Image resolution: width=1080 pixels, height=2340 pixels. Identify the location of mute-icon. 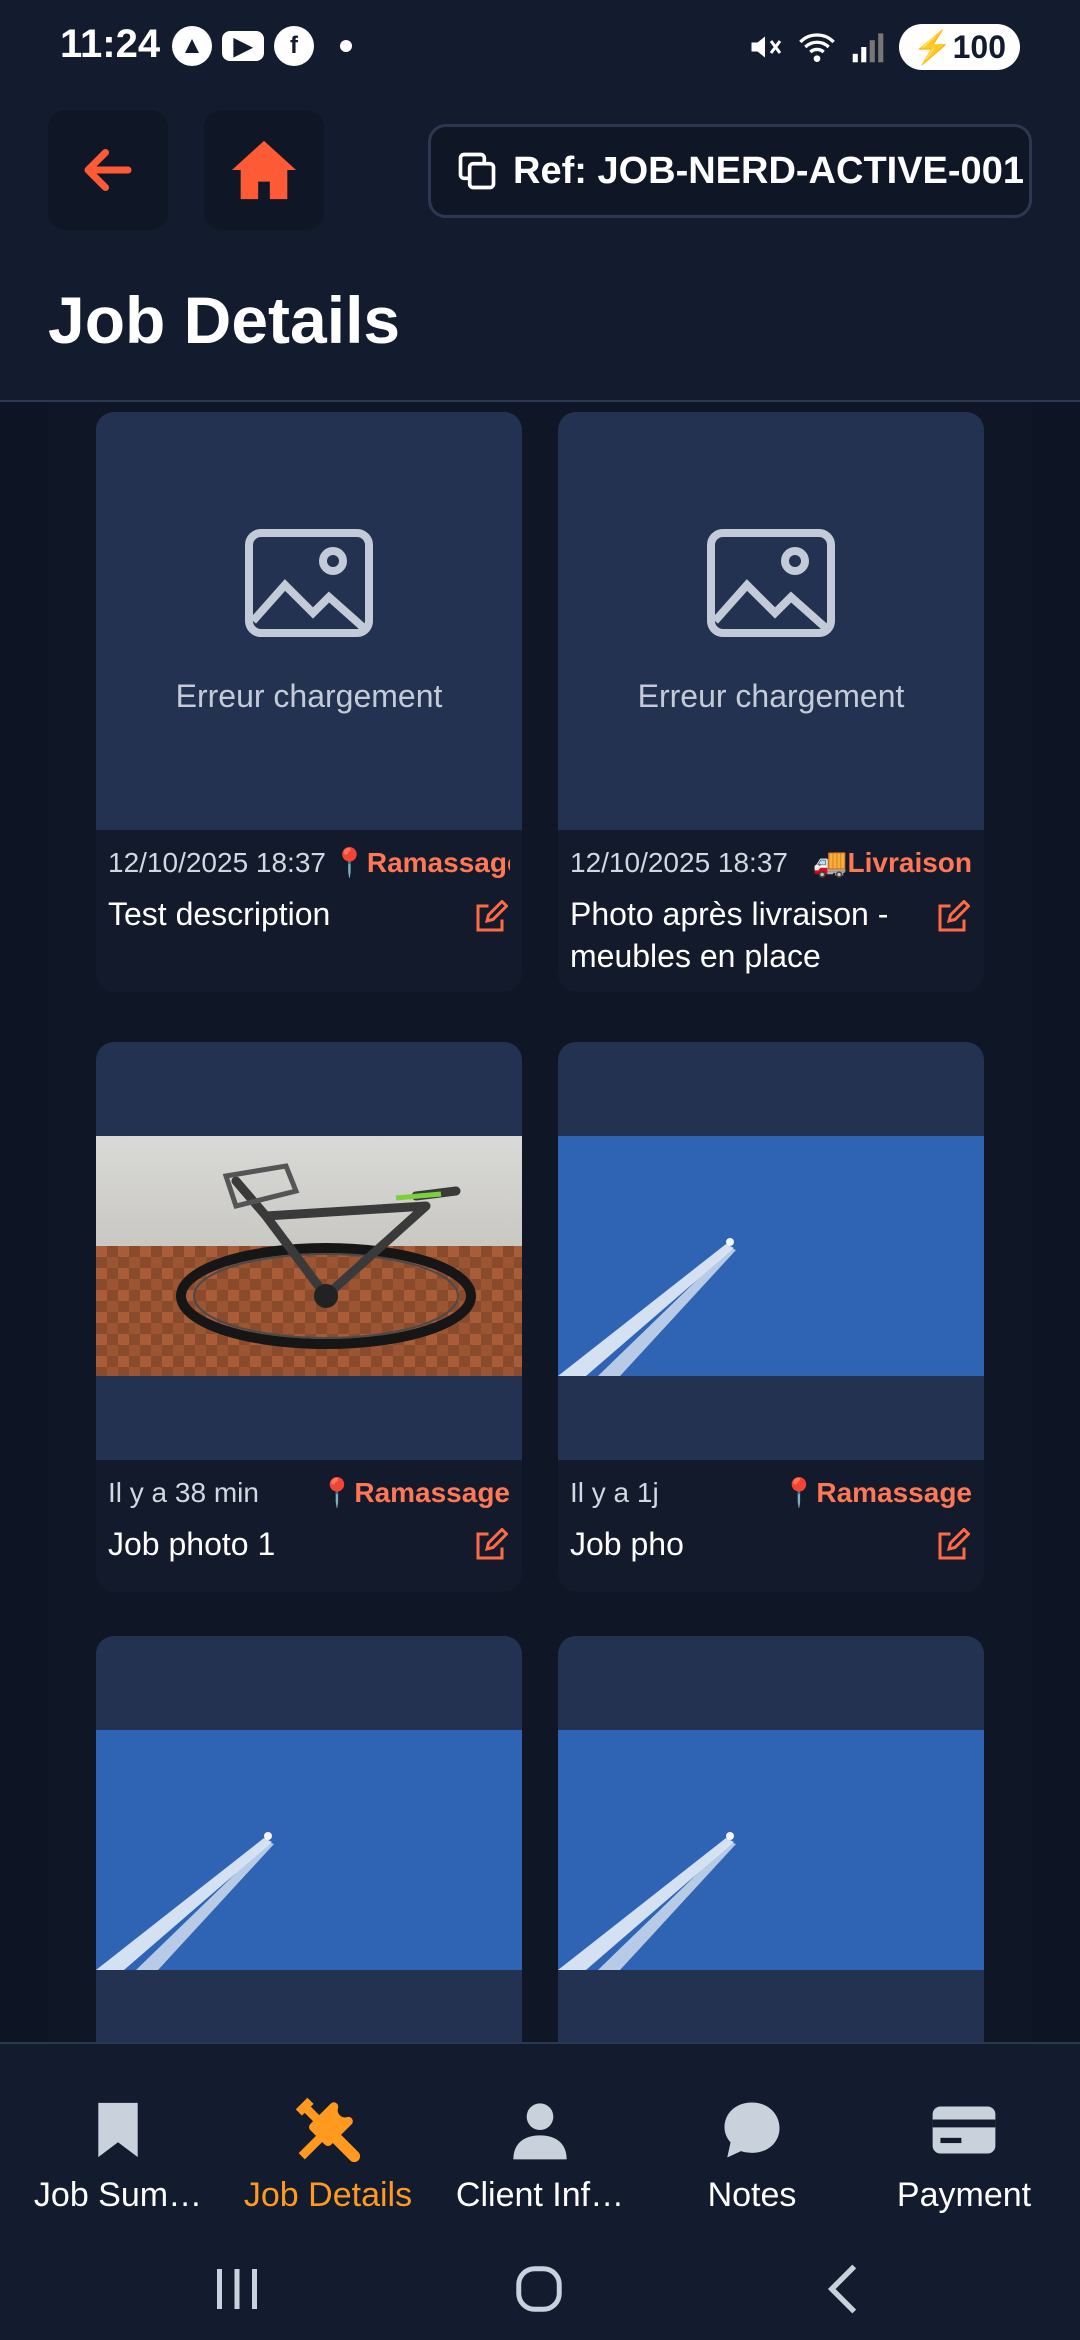
(766, 47).